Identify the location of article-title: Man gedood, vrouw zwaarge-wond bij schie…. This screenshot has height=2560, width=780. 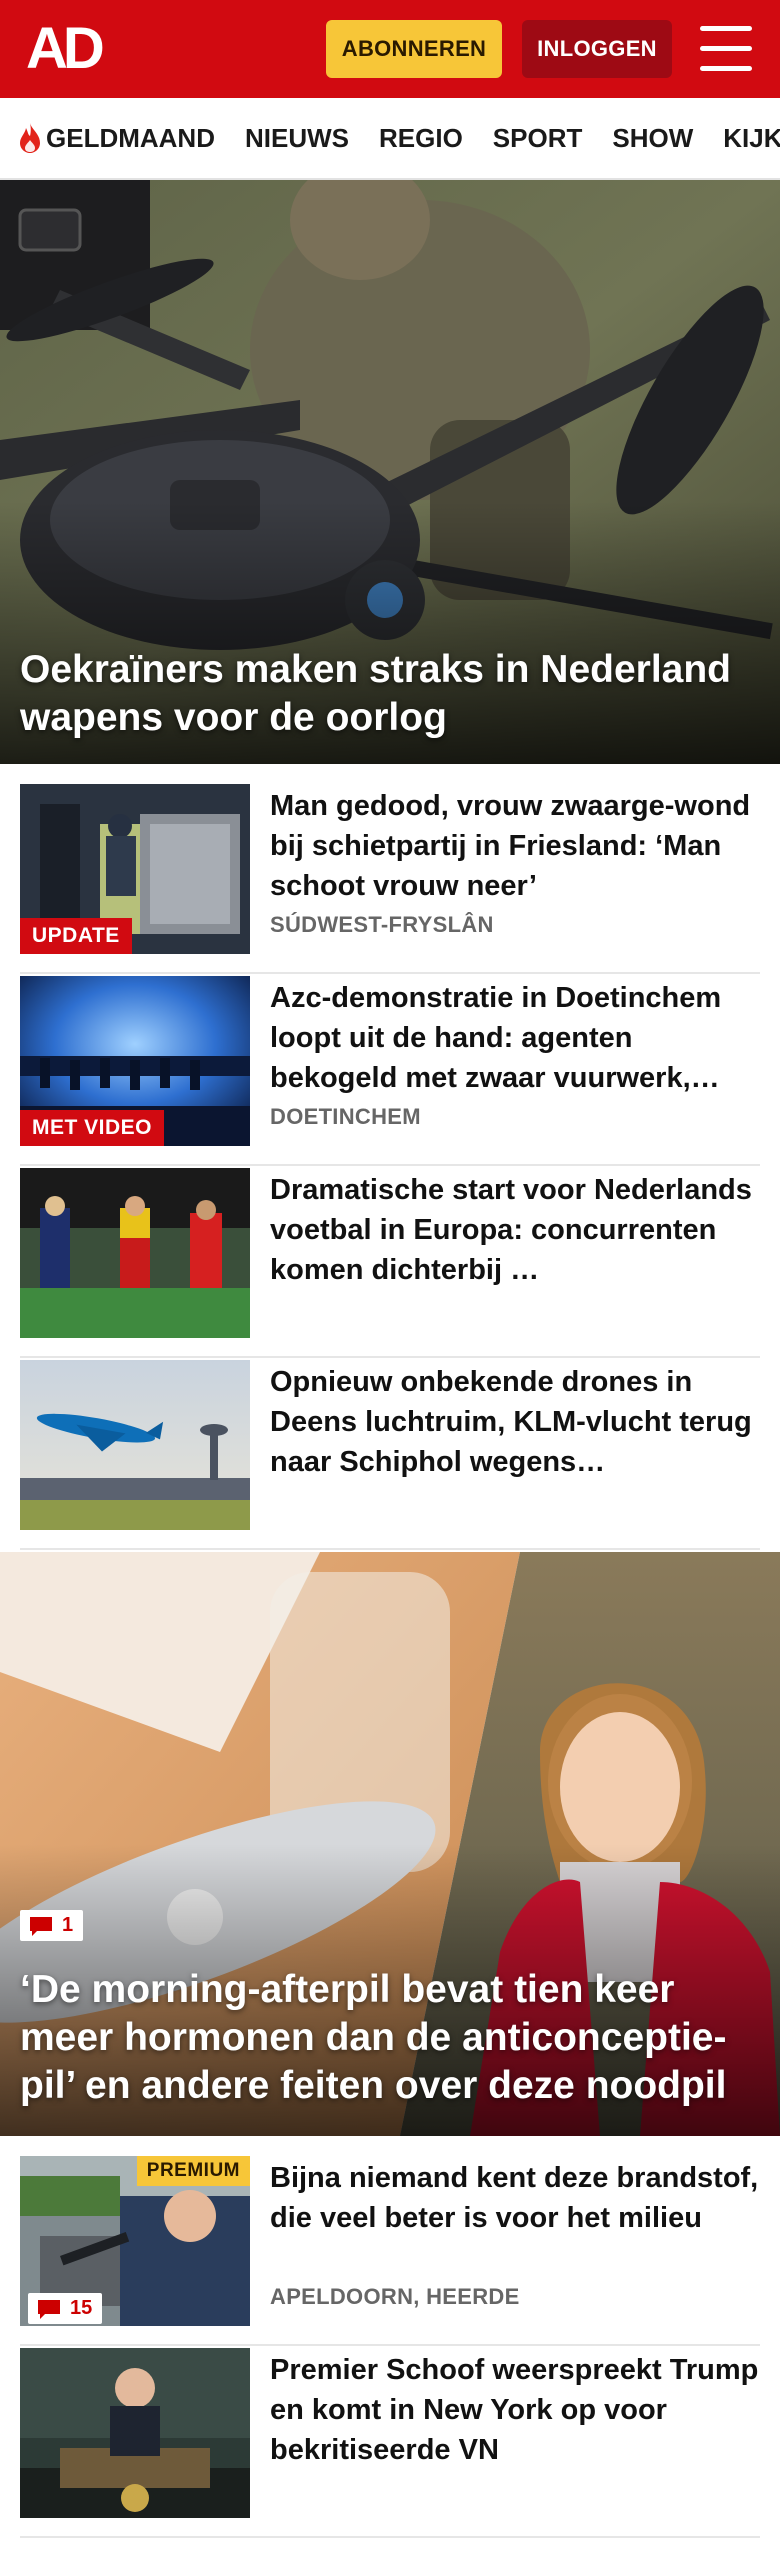
(510, 846).